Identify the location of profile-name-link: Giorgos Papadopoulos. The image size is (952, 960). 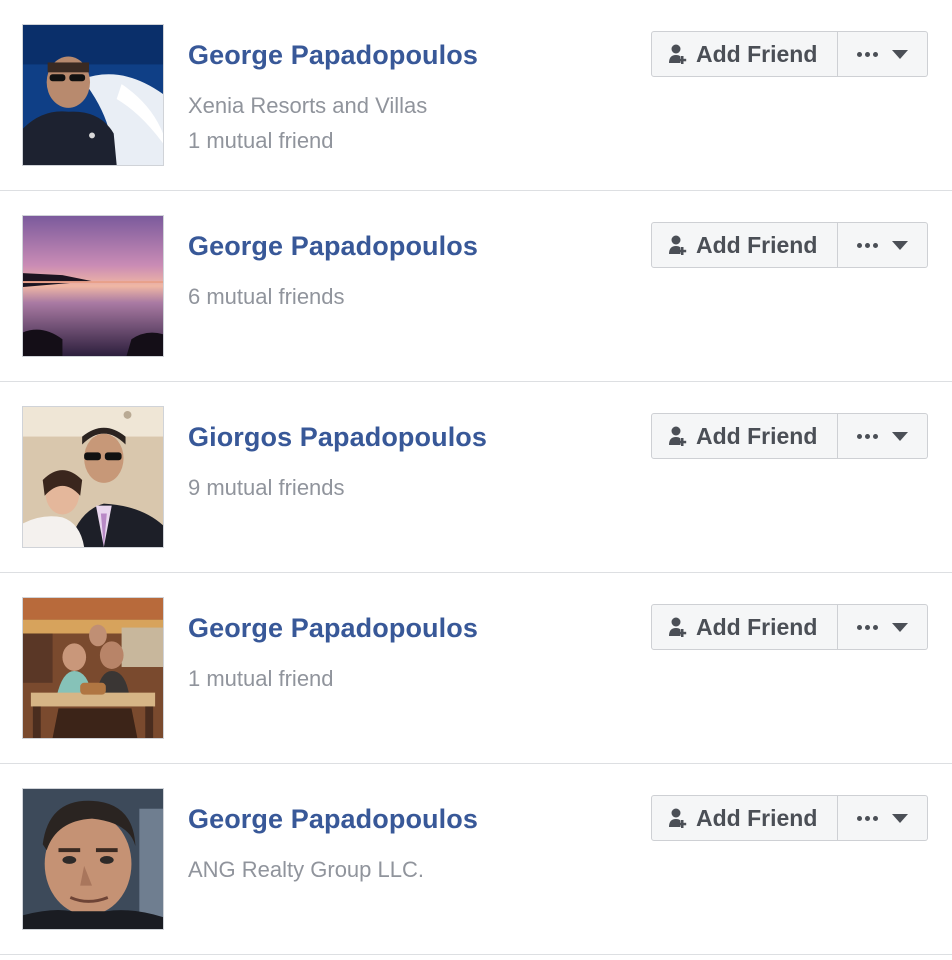
(337, 437).